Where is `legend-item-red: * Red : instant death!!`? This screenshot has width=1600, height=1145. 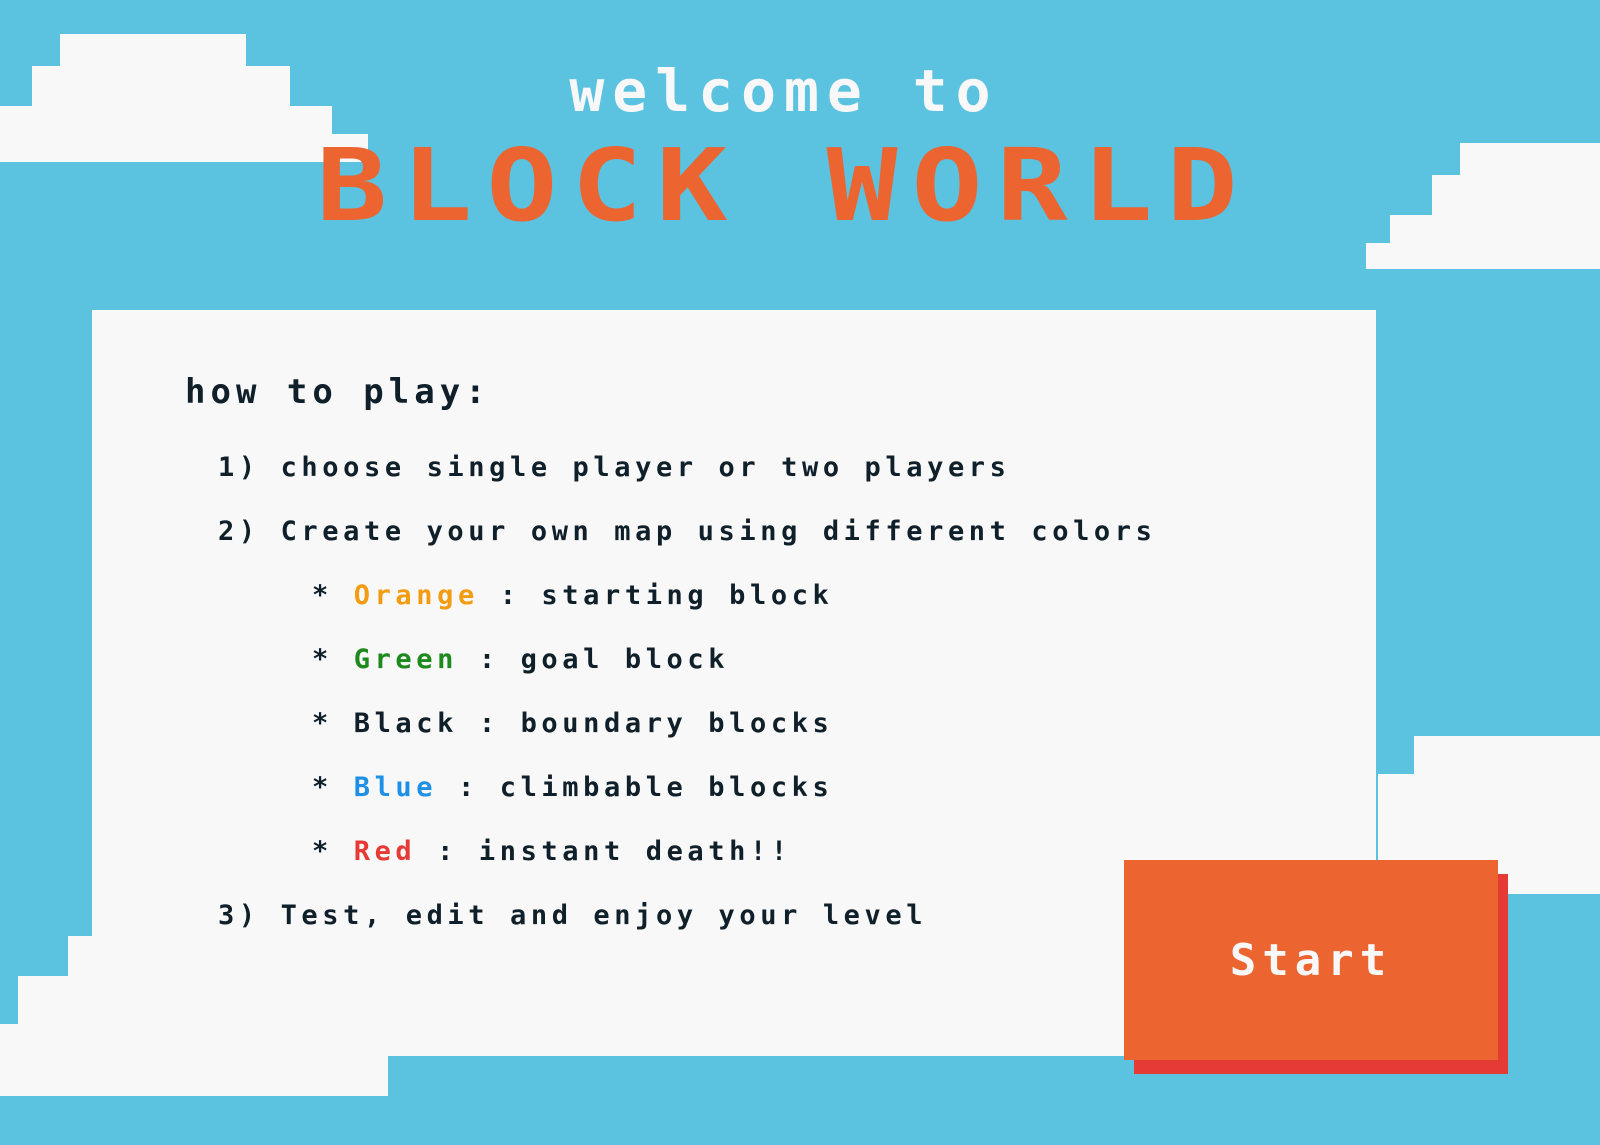 legend-item-red: * Red : instant death!! is located at coordinates (552, 851).